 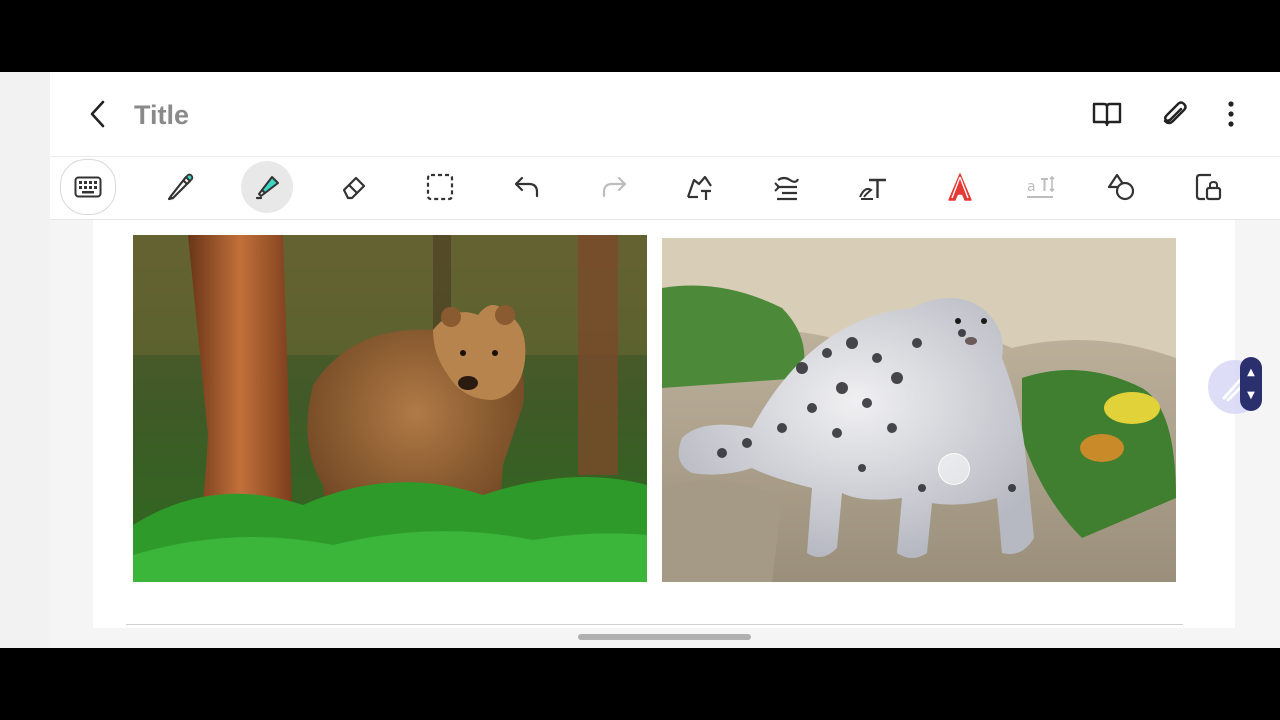 I want to click on page-scroll-control: ▲ ▼, so click(x=1251, y=384).